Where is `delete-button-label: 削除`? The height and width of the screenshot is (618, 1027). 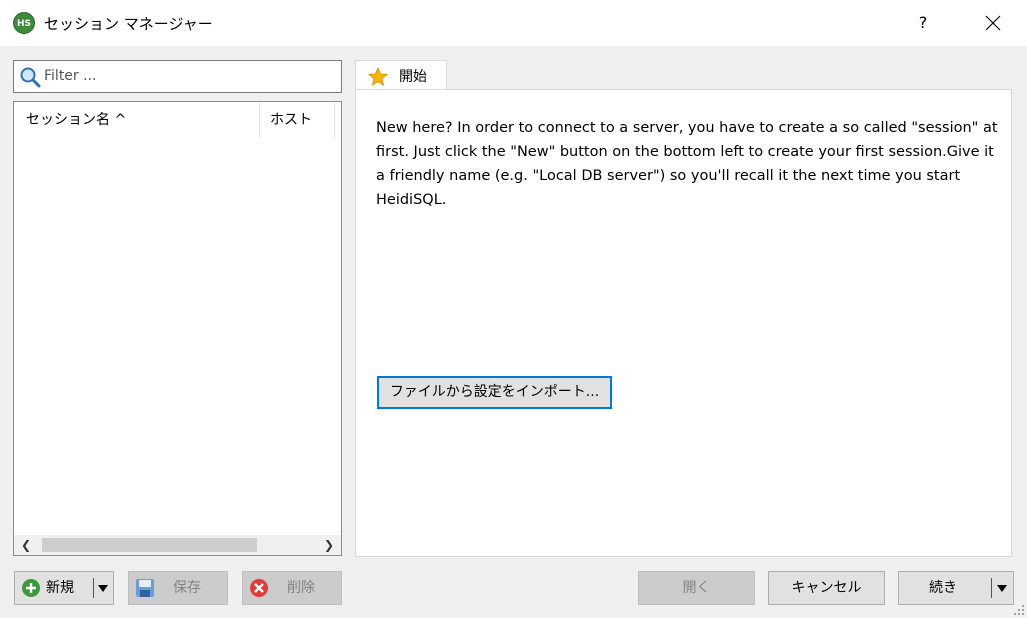 delete-button-label: 削除 is located at coordinates (301, 588).